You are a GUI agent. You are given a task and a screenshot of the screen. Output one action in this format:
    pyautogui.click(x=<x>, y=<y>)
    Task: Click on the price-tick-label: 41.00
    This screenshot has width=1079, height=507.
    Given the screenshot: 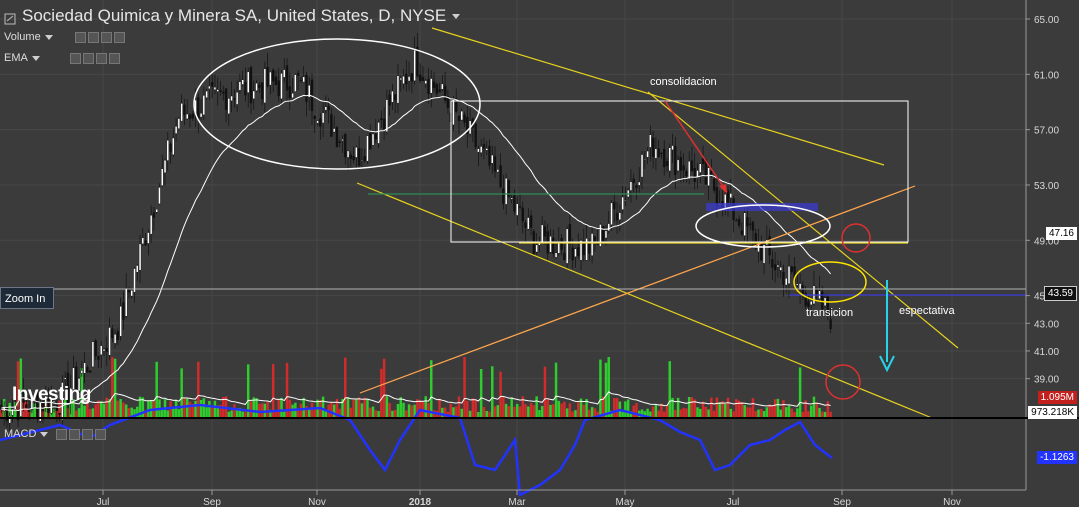 What is the action you would take?
    pyautogui.click(x=1046, y=352)
    